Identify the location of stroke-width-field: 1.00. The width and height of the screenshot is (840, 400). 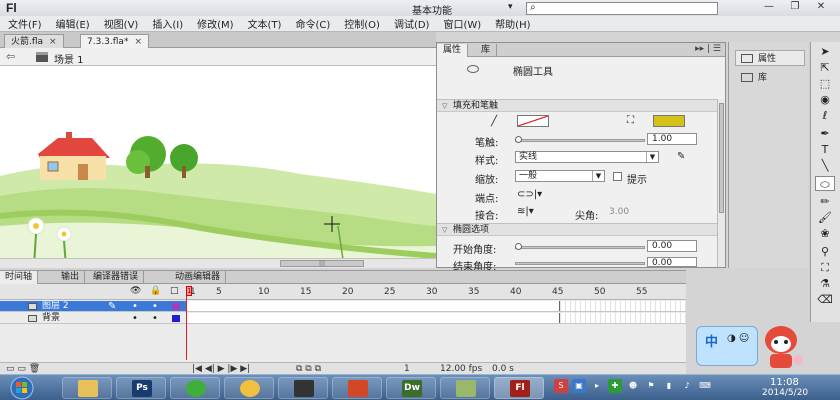
(672, 139).